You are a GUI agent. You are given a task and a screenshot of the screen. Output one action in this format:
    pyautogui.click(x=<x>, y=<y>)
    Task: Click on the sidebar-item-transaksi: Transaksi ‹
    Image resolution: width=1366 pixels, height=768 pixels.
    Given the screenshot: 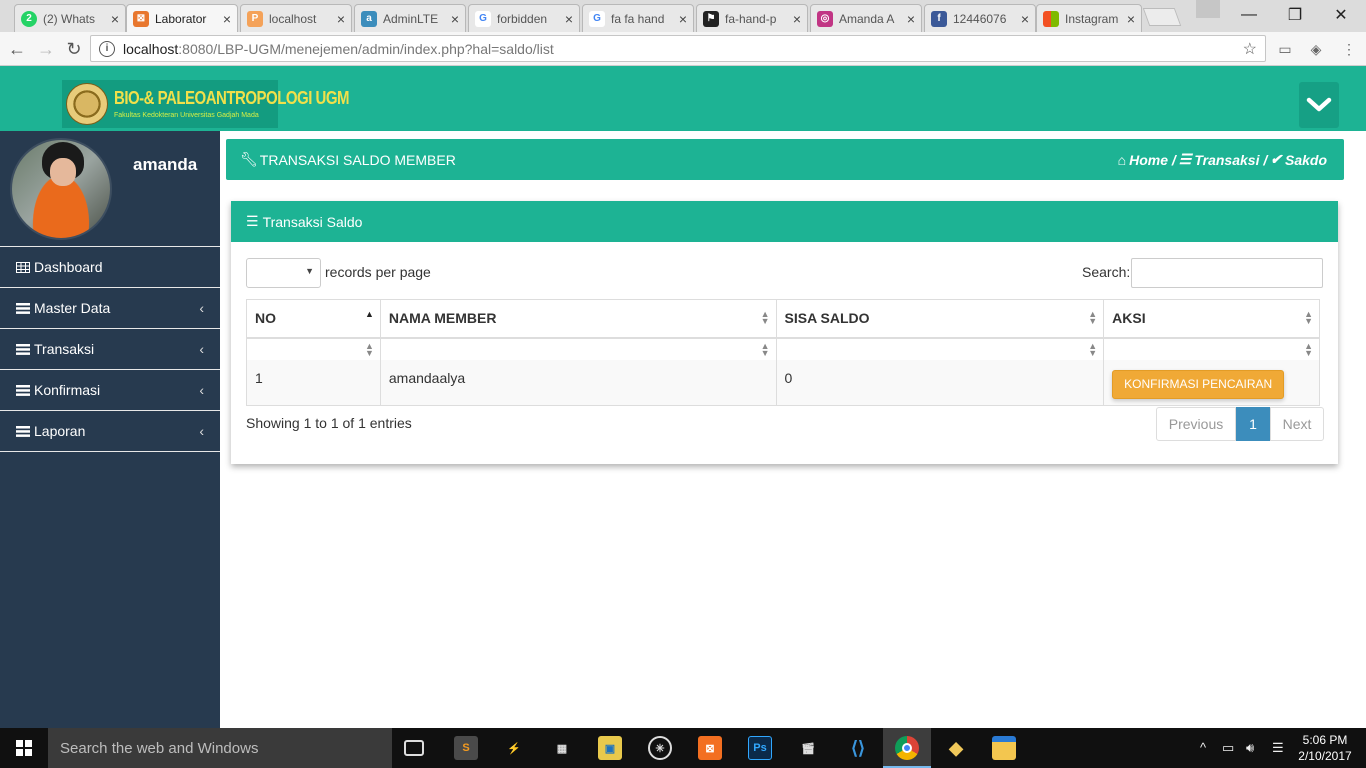 What is the action you would take?
    pyautogui.click(x=110, y=349)
    